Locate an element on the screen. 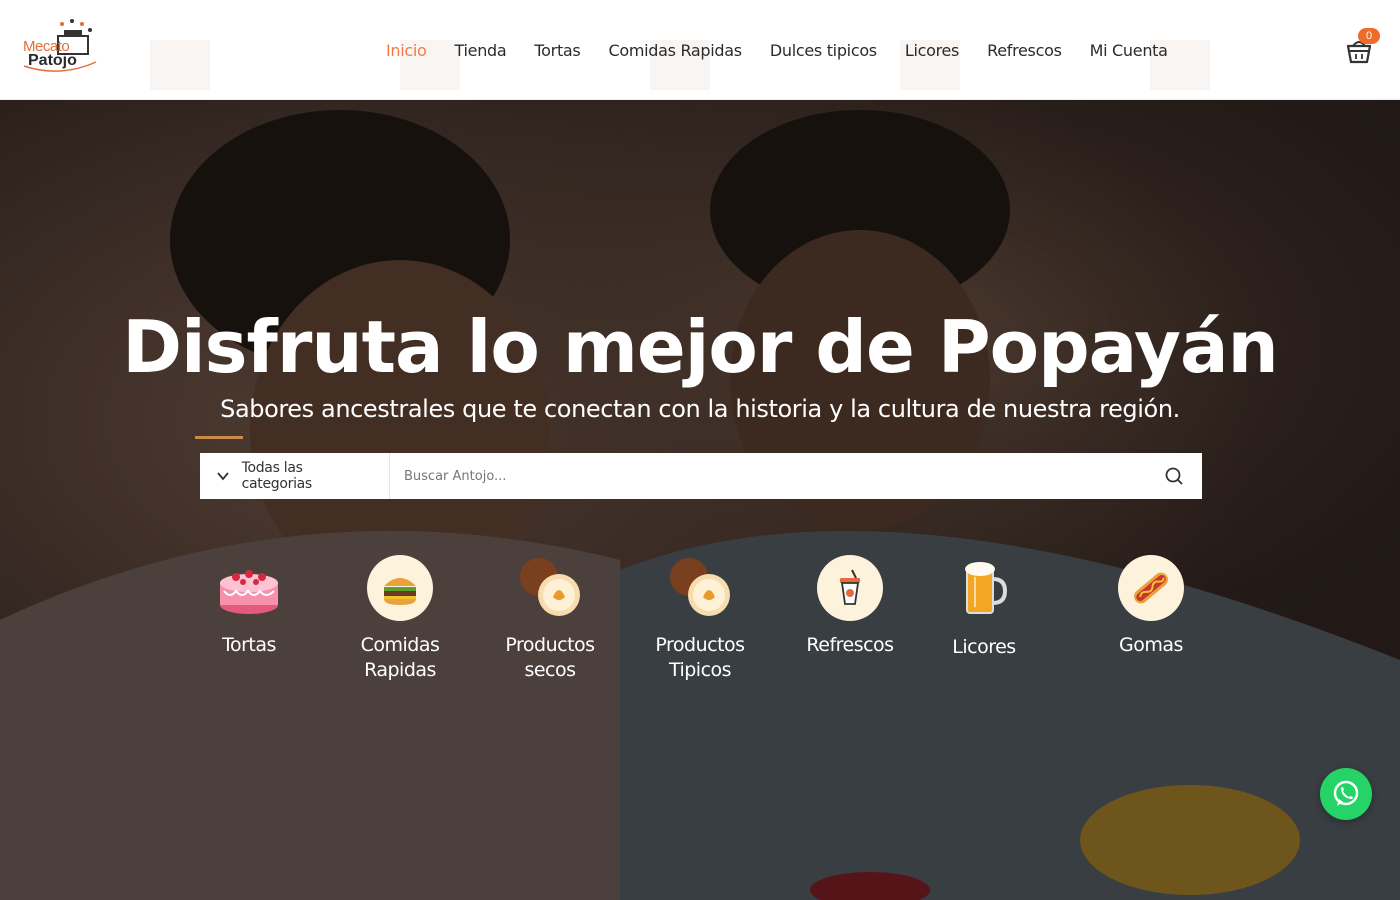 This screenshot has height=900, width=1400. search-icon is located at coordinates (1174, 476).